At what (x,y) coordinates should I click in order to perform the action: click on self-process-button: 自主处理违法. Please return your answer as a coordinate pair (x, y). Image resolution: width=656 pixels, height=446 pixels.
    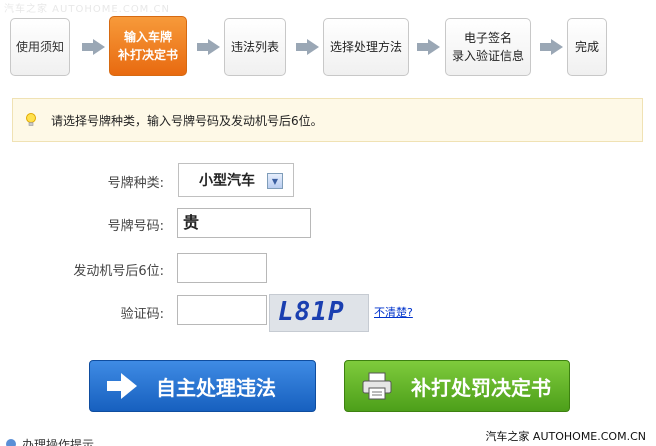
    Looking at the image, I should click on (202, 386).